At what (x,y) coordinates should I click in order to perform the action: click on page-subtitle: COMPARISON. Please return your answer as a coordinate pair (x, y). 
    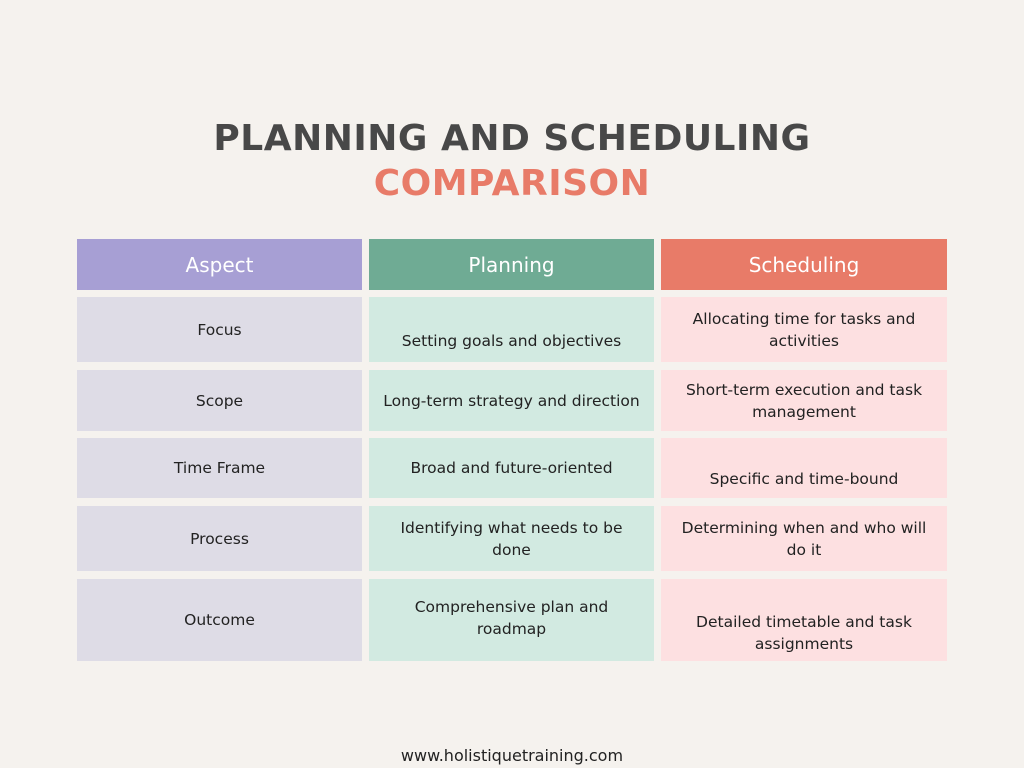
    Looking at the image, I should click on (512, 183).